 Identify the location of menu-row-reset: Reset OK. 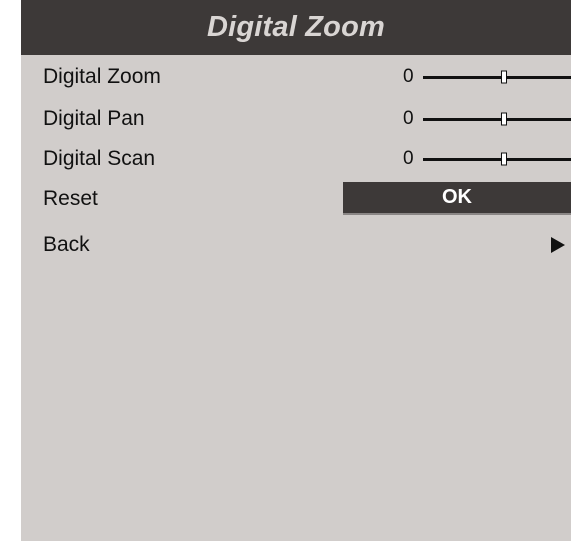
(296, 199).